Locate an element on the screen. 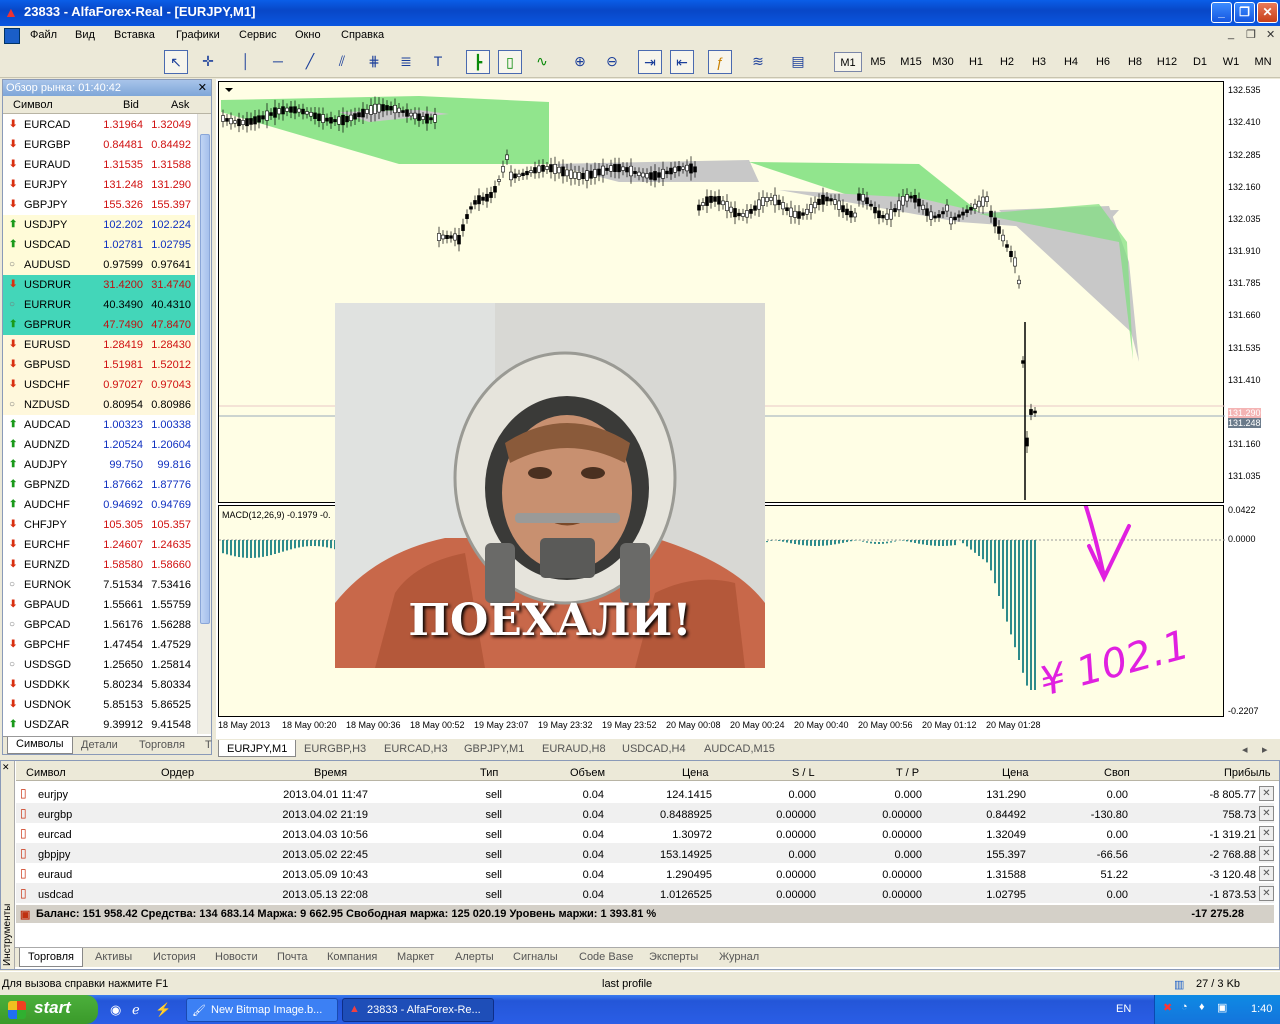  market-watch-scrollbar is located at coordinates (204, 424).